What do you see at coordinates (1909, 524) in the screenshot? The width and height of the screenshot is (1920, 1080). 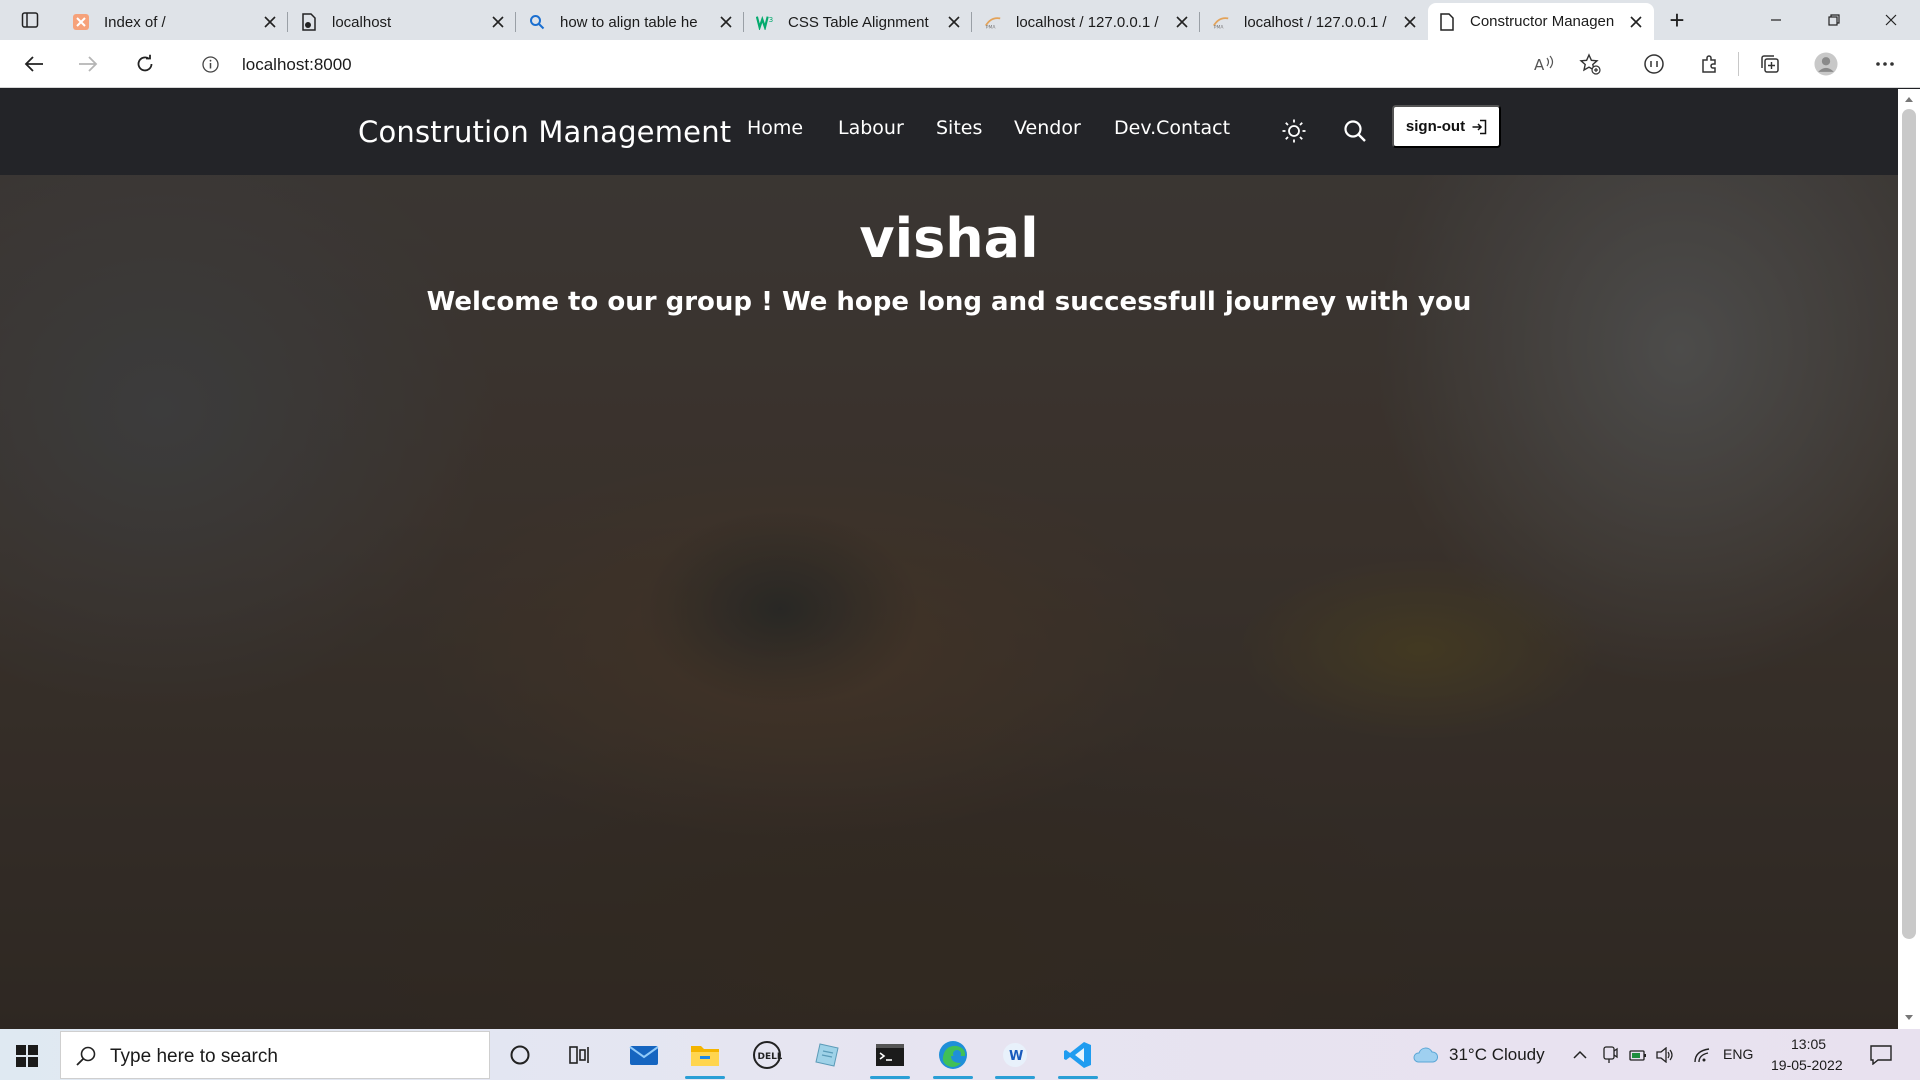 I see `scrollbar-thumb` at bounding box center [1909, 524].